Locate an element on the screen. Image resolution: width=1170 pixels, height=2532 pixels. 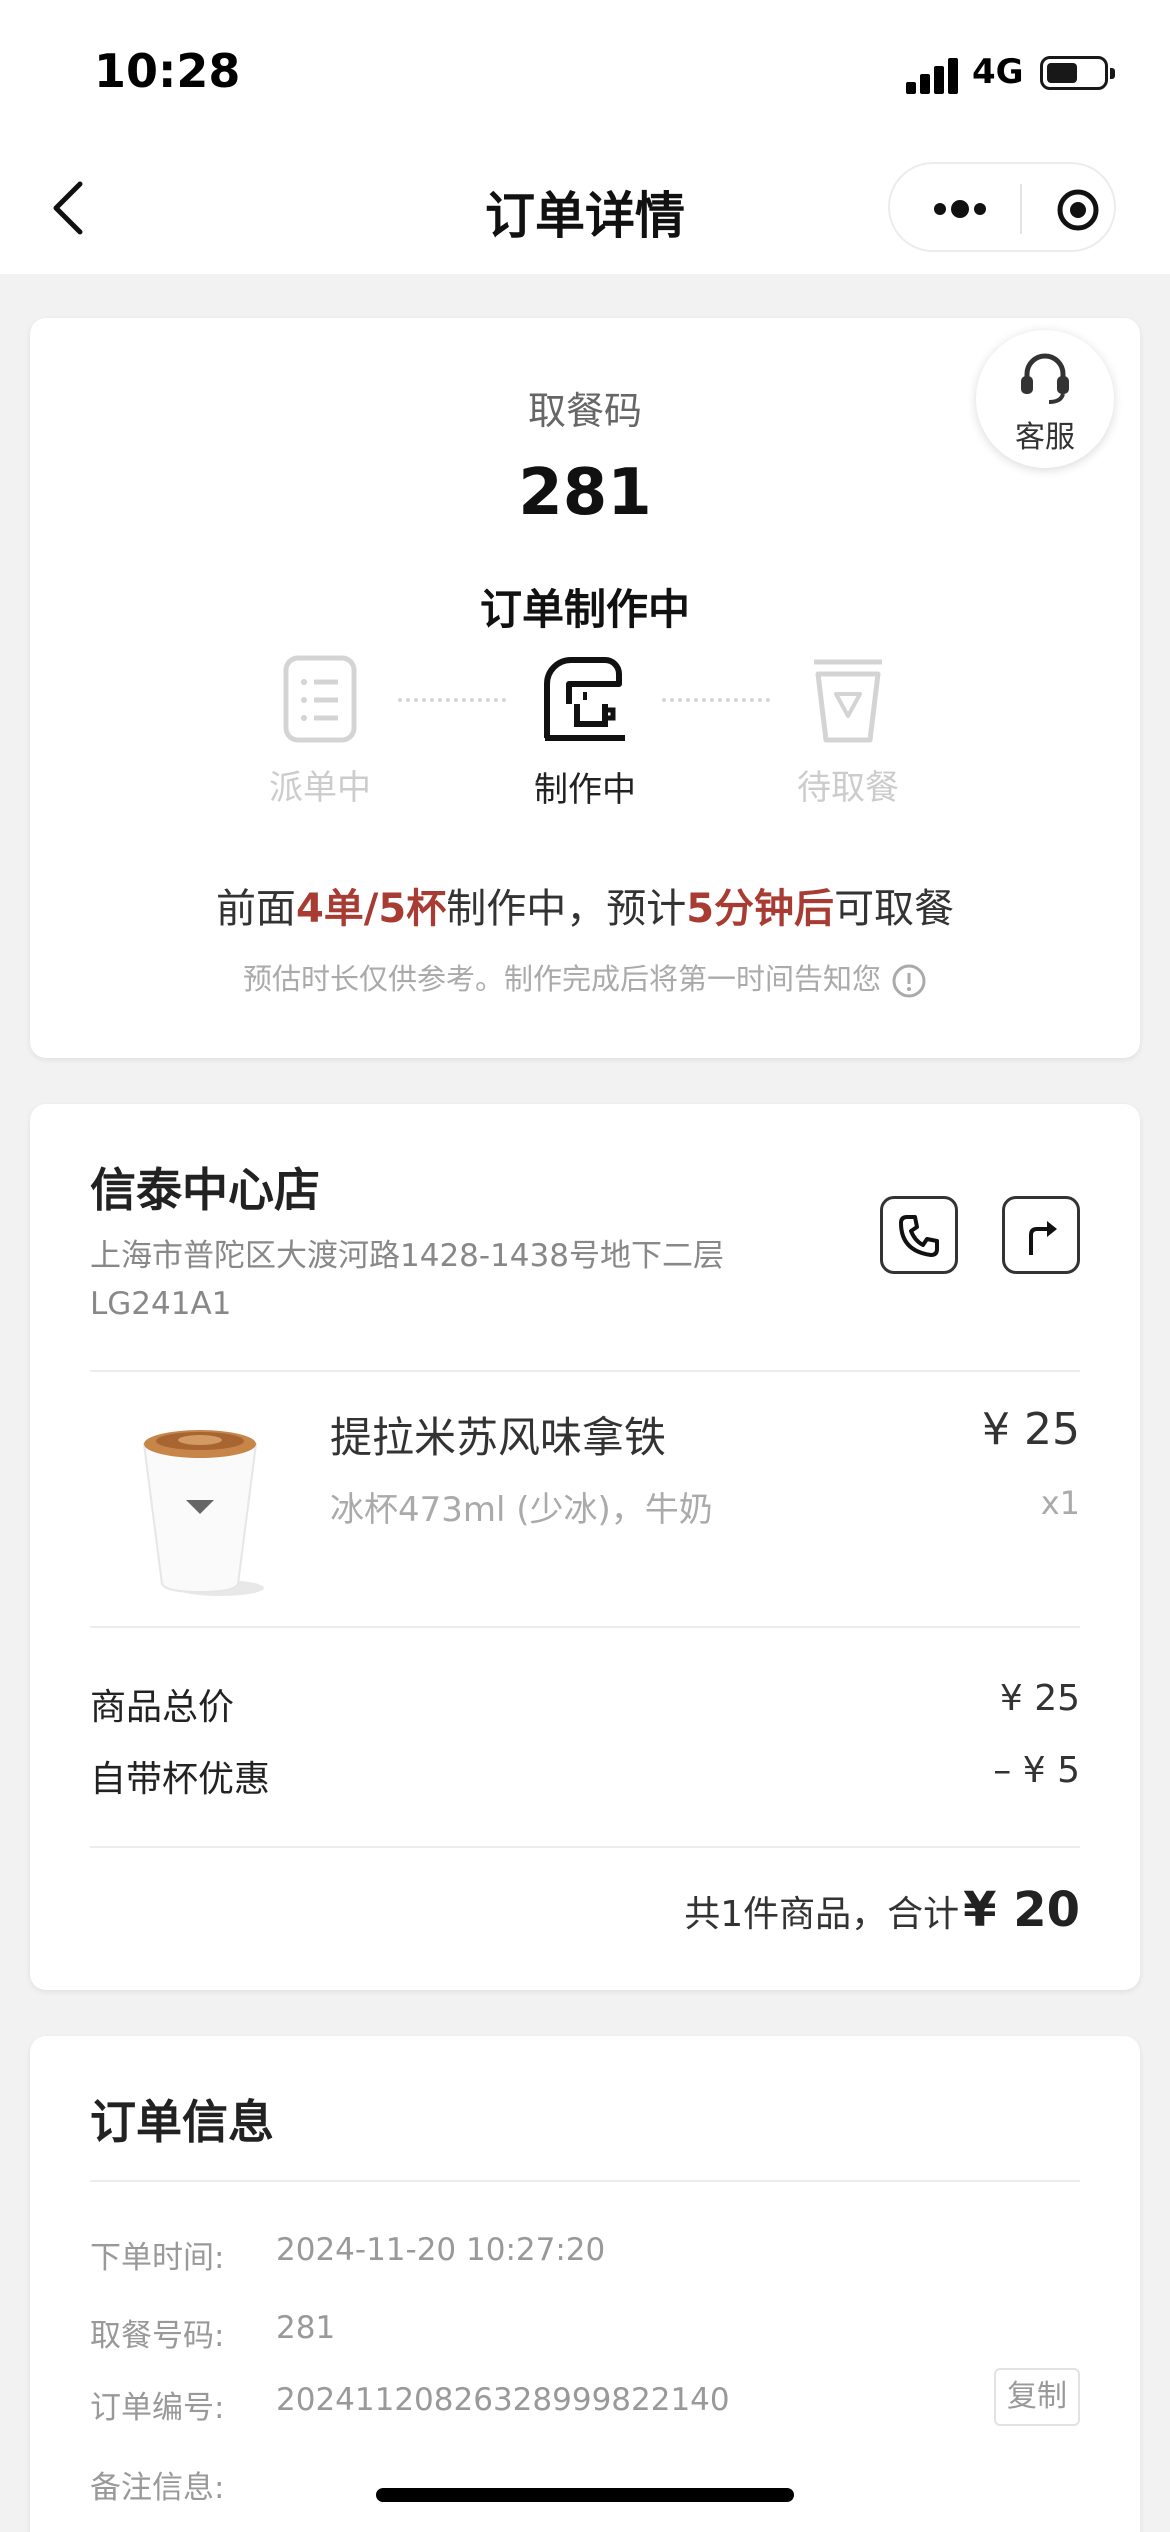
step-label: 制作中 is located at coordinates (585, 790).